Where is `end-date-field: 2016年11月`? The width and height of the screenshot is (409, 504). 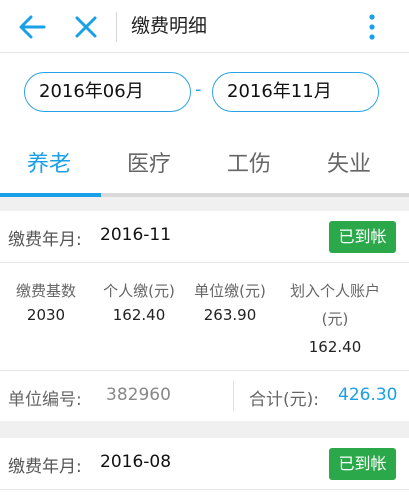 end-date-field: 2016年11月 is located at coordinates (295, 92).